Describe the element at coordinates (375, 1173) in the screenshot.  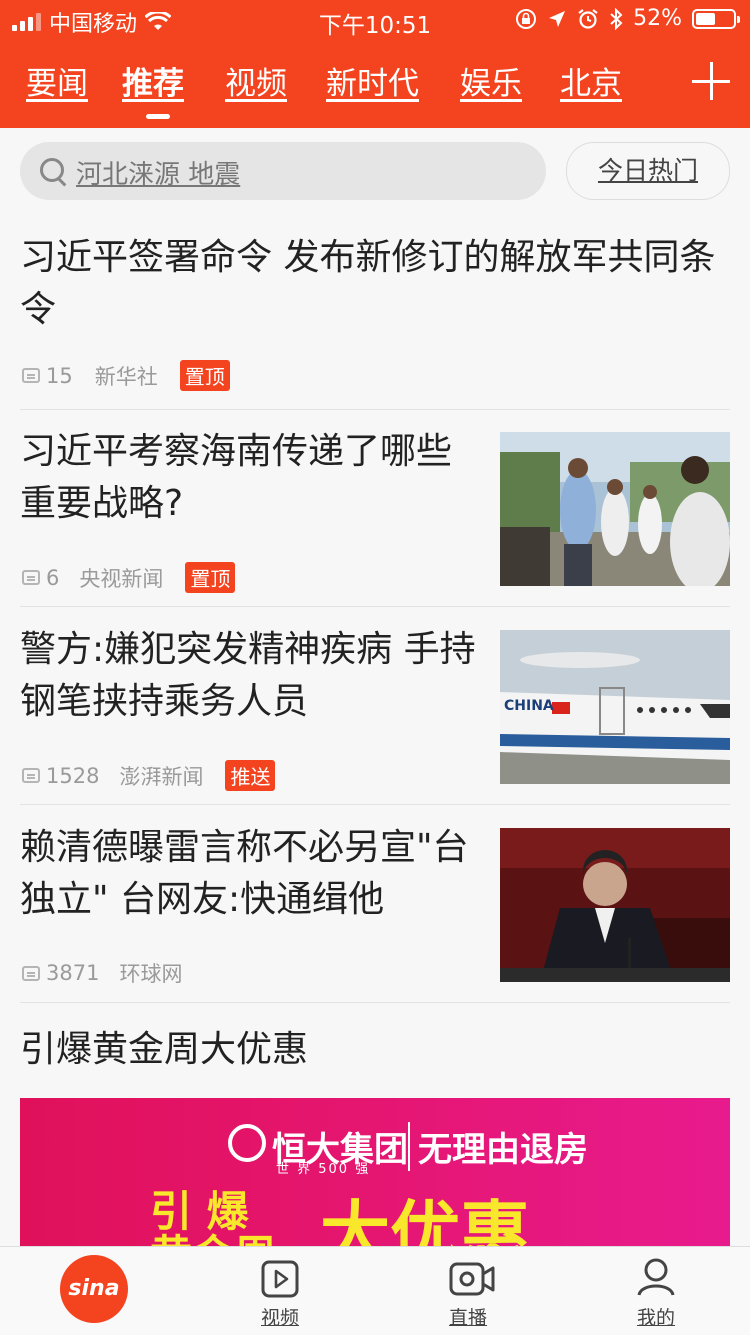
I see `ad-banner: 恒大集团 世 界 500 强 无理由退房 引 爆 黄金周 大优惠` at that location.